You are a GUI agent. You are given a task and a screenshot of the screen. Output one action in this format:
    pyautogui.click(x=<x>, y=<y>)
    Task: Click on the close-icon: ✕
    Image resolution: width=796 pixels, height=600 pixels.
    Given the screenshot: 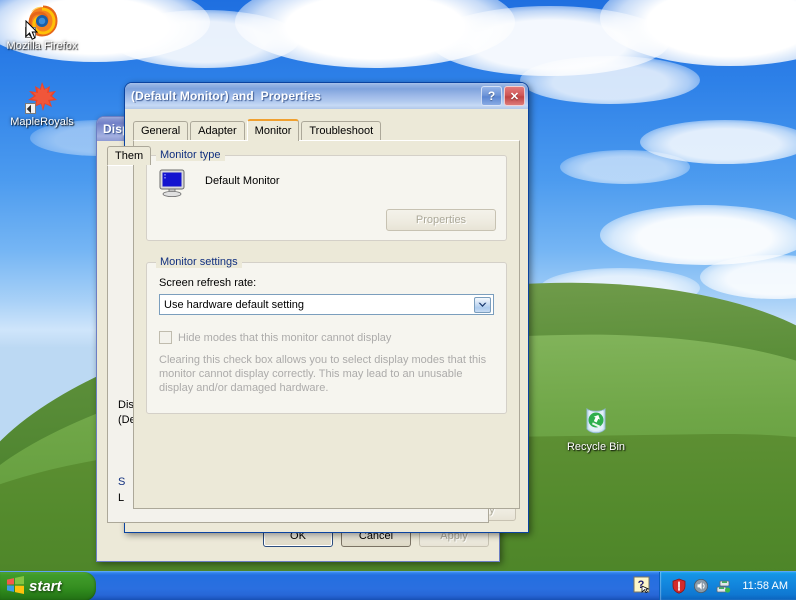 What is the action you would take?
    pyautogui.click(x=514, y=96)
    